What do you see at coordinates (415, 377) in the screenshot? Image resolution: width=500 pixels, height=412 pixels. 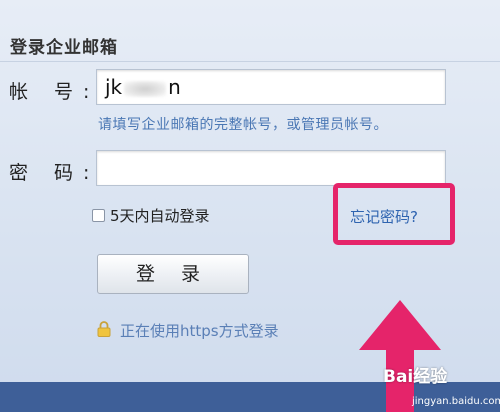 I see `watermark-logo: Bai经验` at bounding box center [415, 377].